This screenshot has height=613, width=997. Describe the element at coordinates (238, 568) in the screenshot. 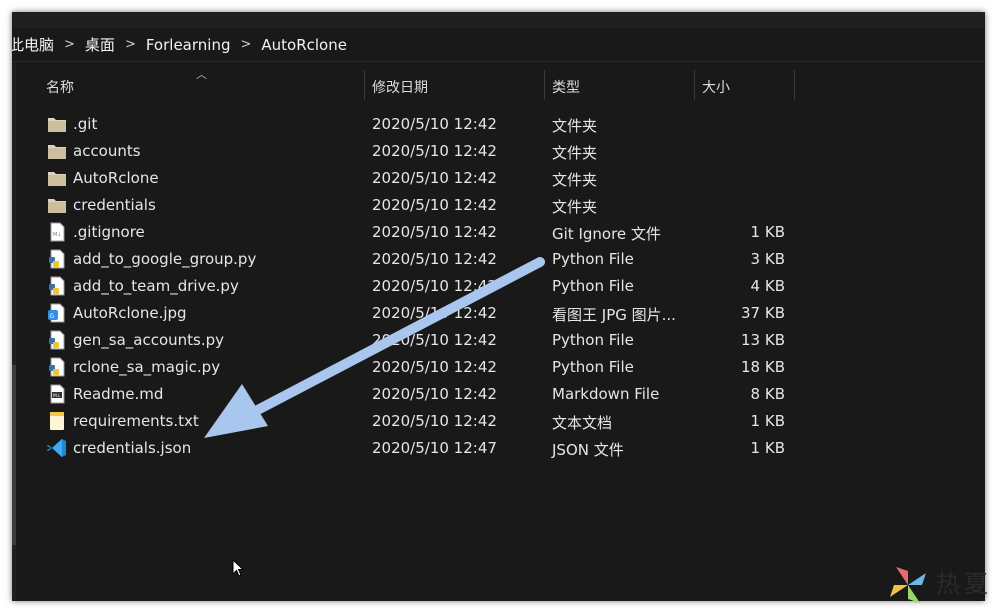

I see `mouse-cursor-icon` at that location.